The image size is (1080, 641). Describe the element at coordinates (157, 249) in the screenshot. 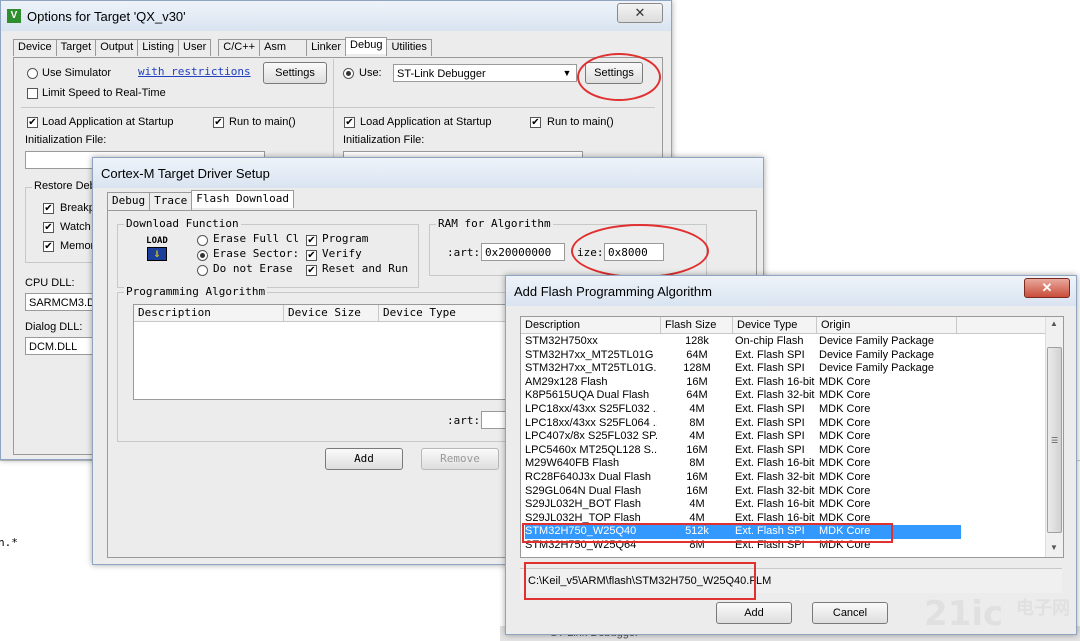

I see `load-icon: LOAD ⇓` at that location.